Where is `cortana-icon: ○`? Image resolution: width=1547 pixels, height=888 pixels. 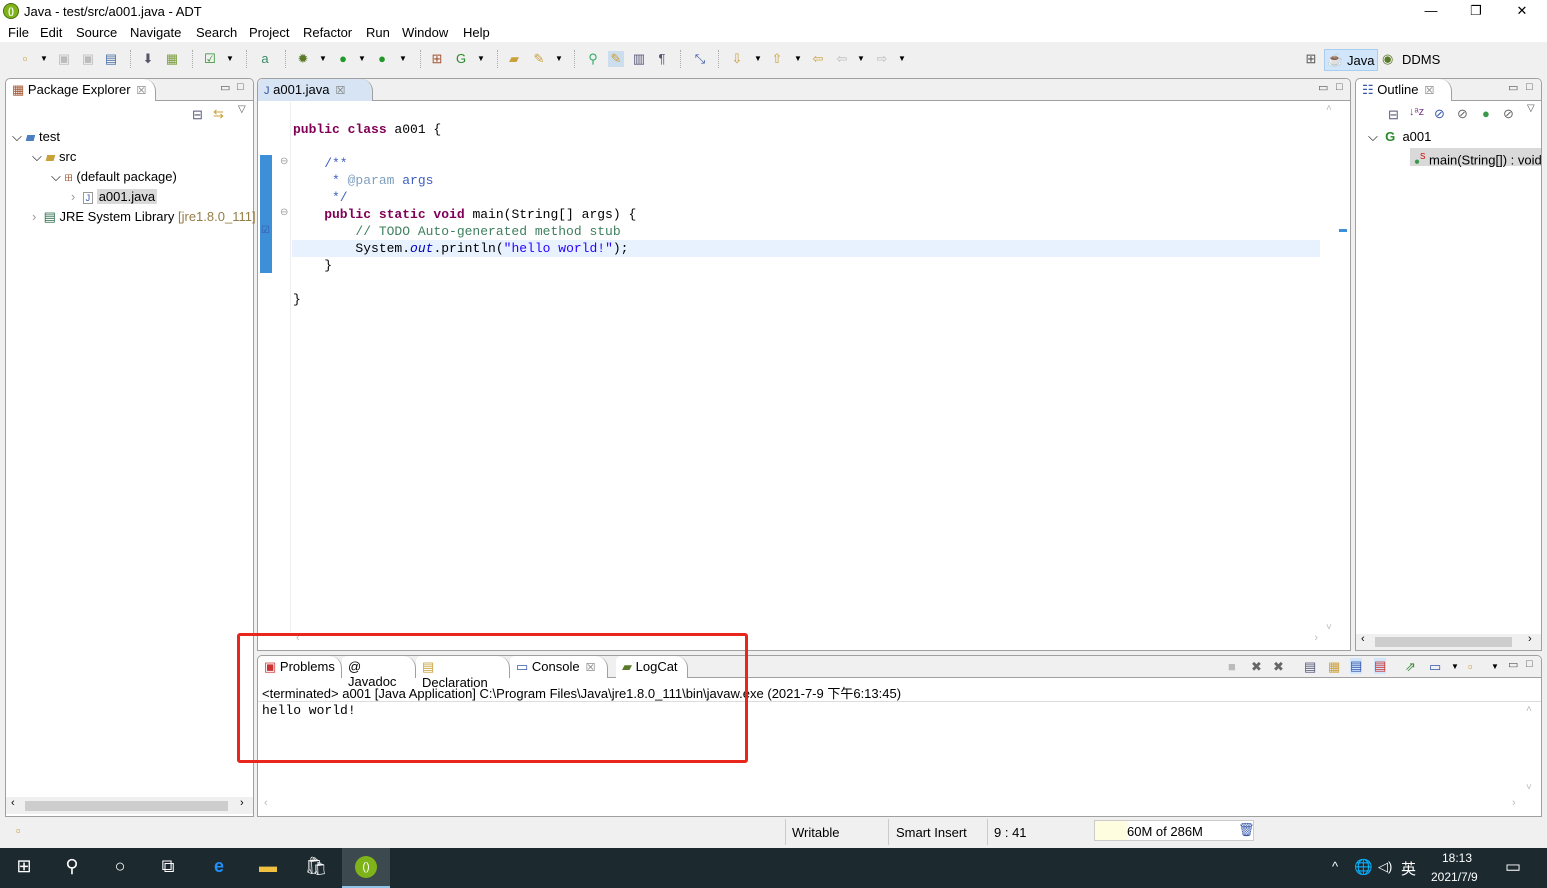
cortana-icon: ○ is located at coordinates (120, 866).